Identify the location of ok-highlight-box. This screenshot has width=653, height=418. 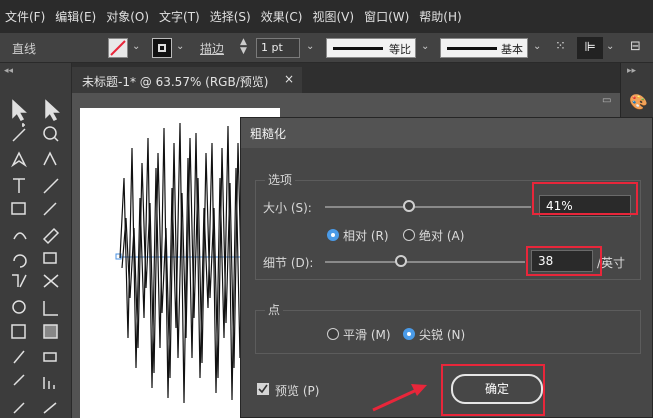
(493, 390).